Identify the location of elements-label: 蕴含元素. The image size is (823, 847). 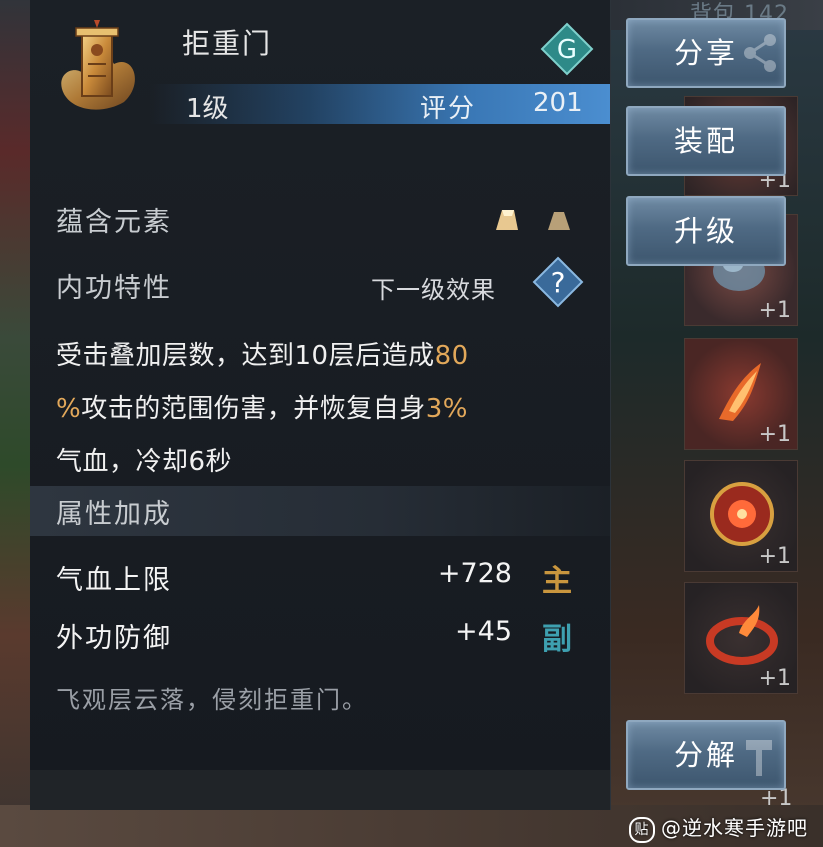
(114, 222).